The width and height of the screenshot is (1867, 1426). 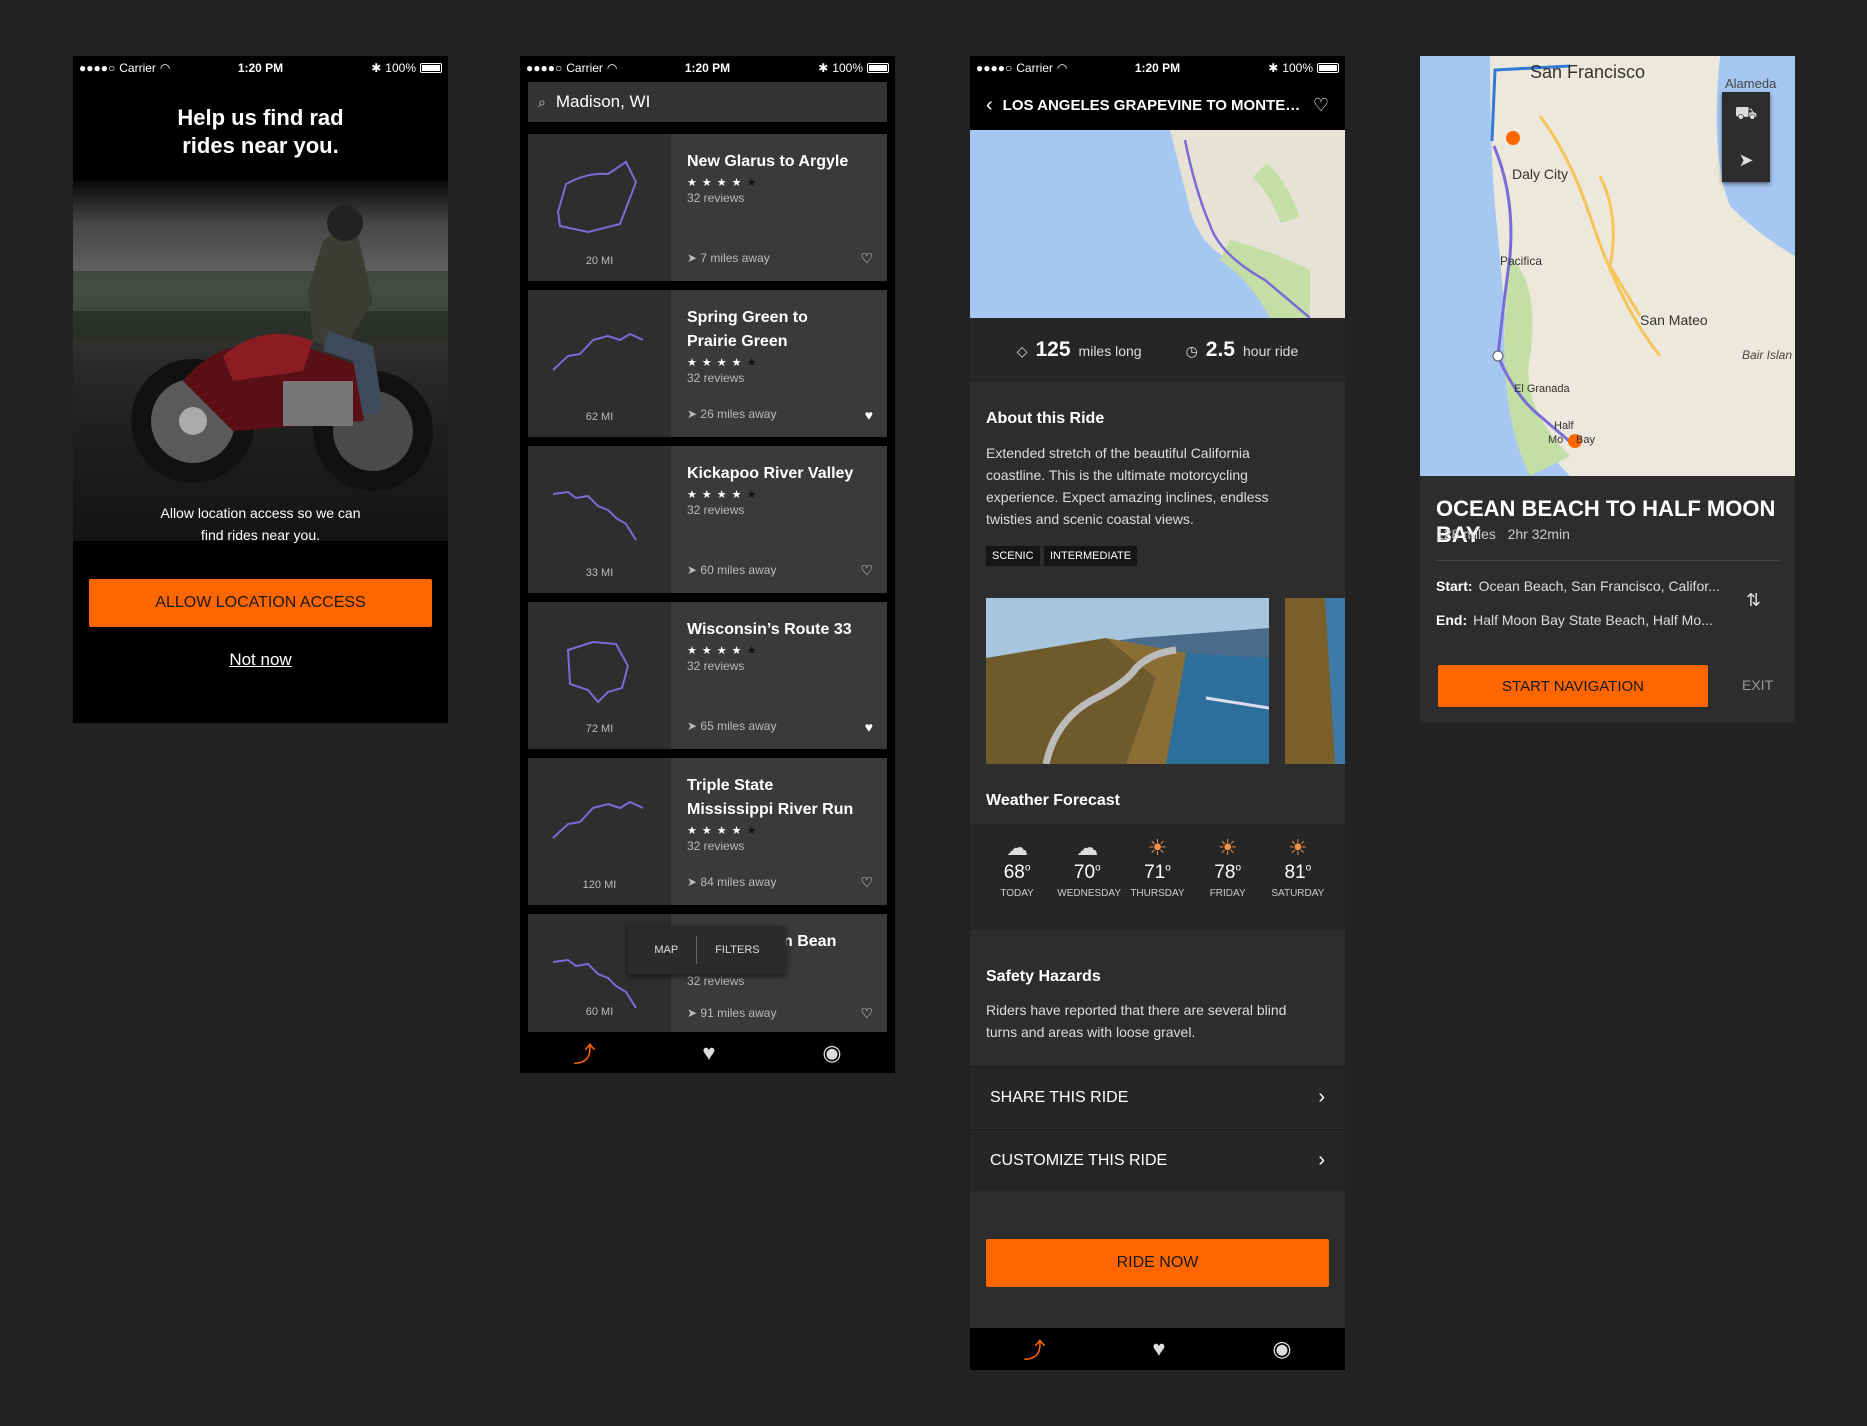 I want to click on cloud-icon: ☁, so click(x=1087, y=847).